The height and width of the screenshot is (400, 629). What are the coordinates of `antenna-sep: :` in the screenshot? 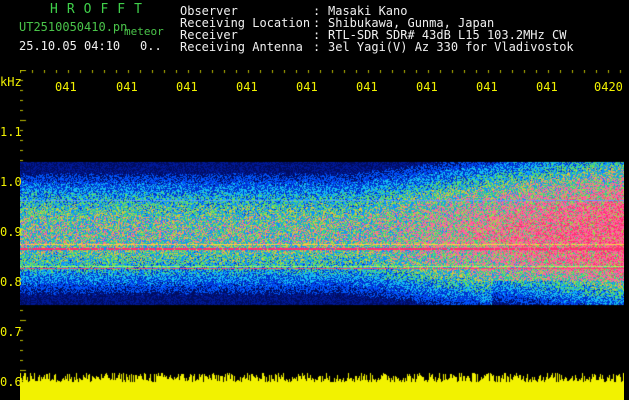 It's located at (317, 47).